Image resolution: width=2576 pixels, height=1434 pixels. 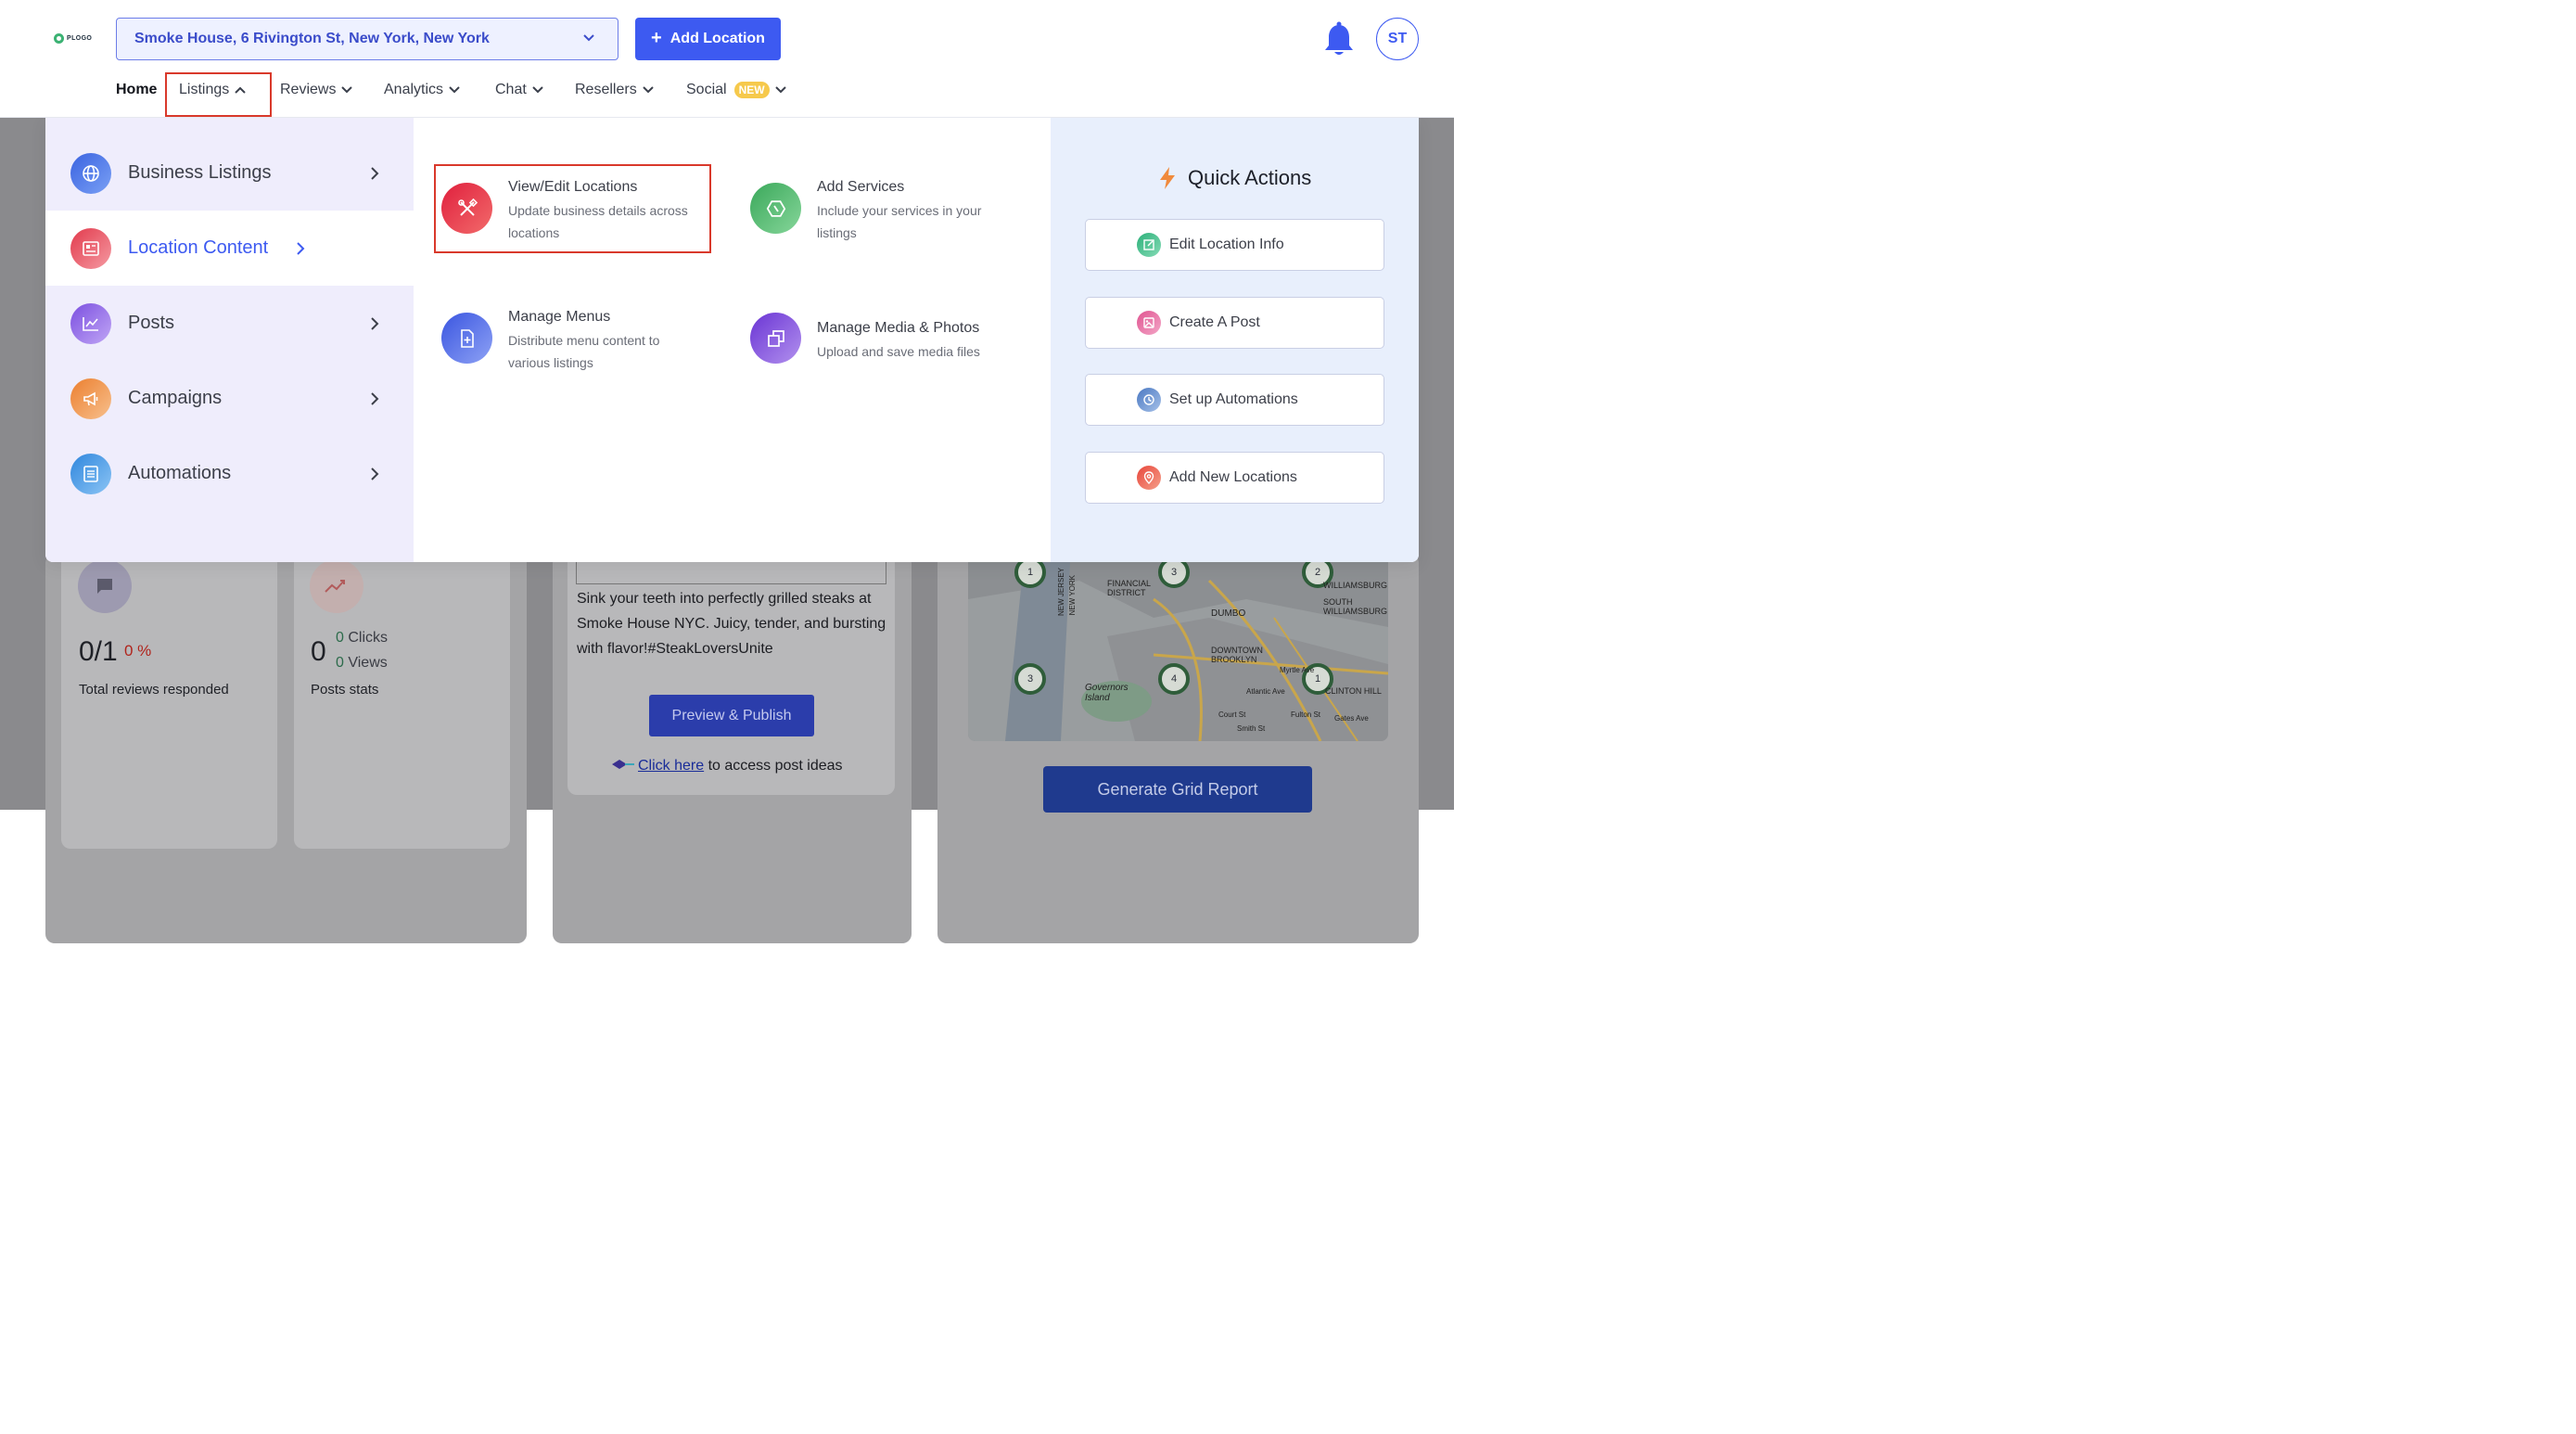 I want to click on view-edit-highlight-box, so click(x=572, y=208).